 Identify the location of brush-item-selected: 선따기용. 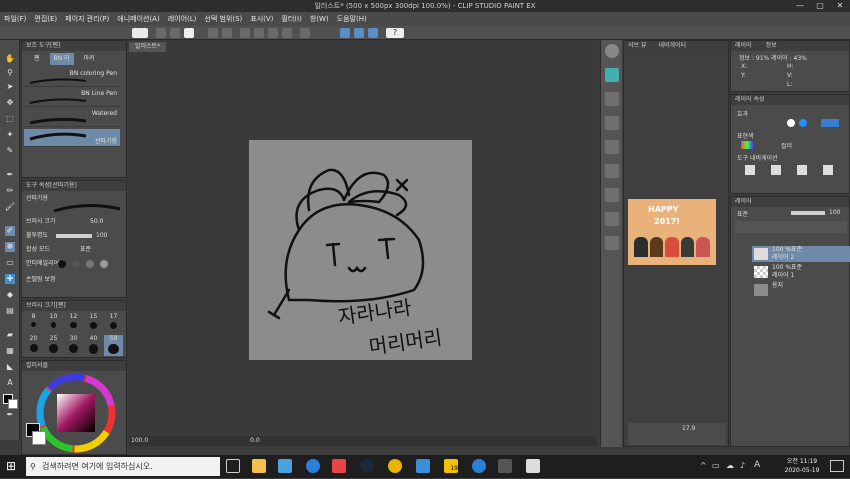
(72, 138).